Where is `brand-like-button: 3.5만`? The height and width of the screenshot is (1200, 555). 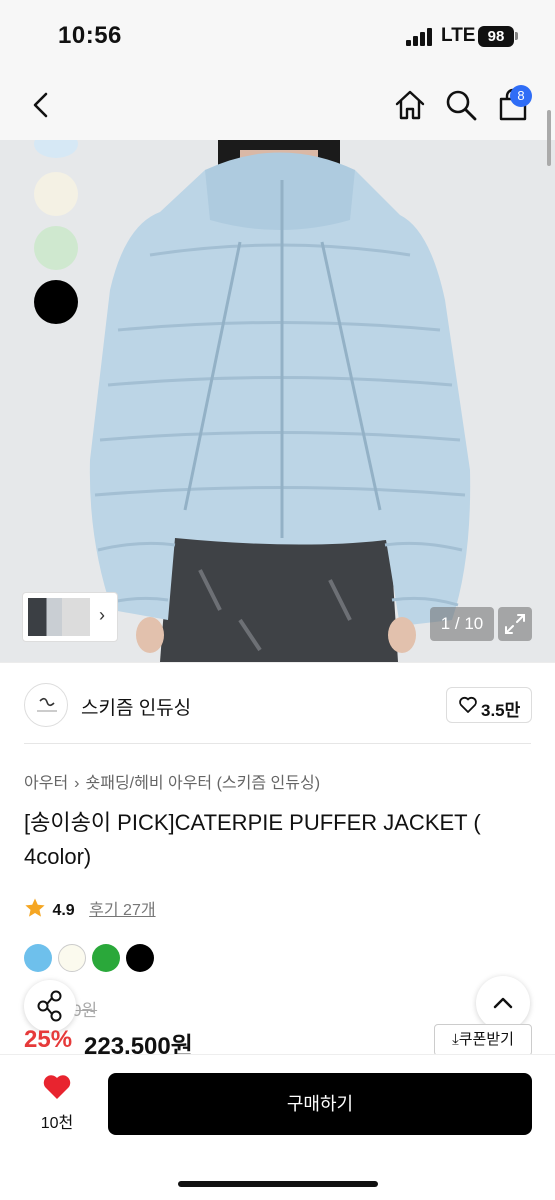 brand-like-button: 3.5만 is located at coordinates (489, 705).